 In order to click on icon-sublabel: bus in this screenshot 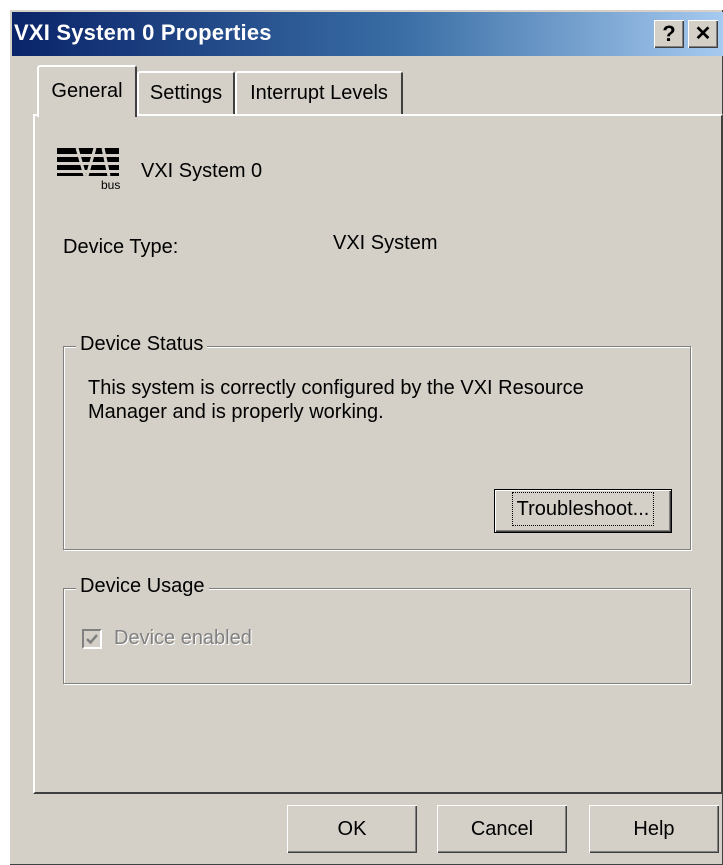, I will do `click(111, 185)`.